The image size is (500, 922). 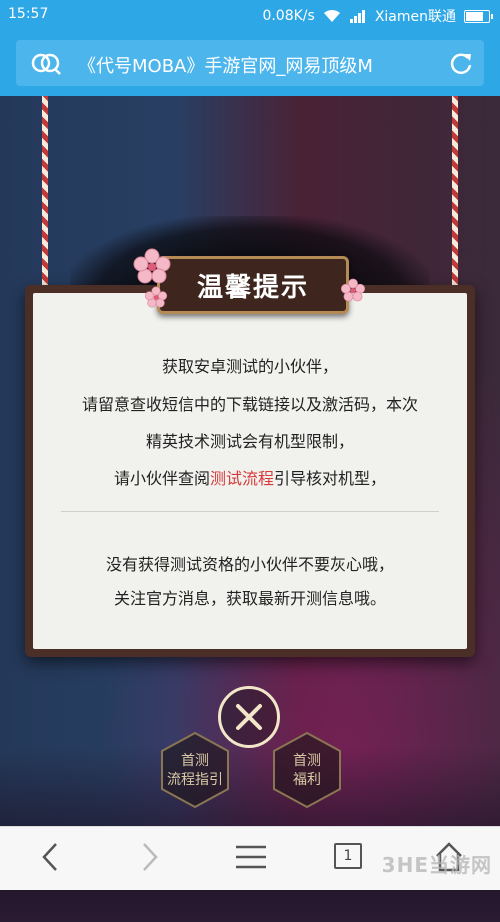 I want to click on bottom-navigation: 1 3HE当游网, so click(x=250, y=858).